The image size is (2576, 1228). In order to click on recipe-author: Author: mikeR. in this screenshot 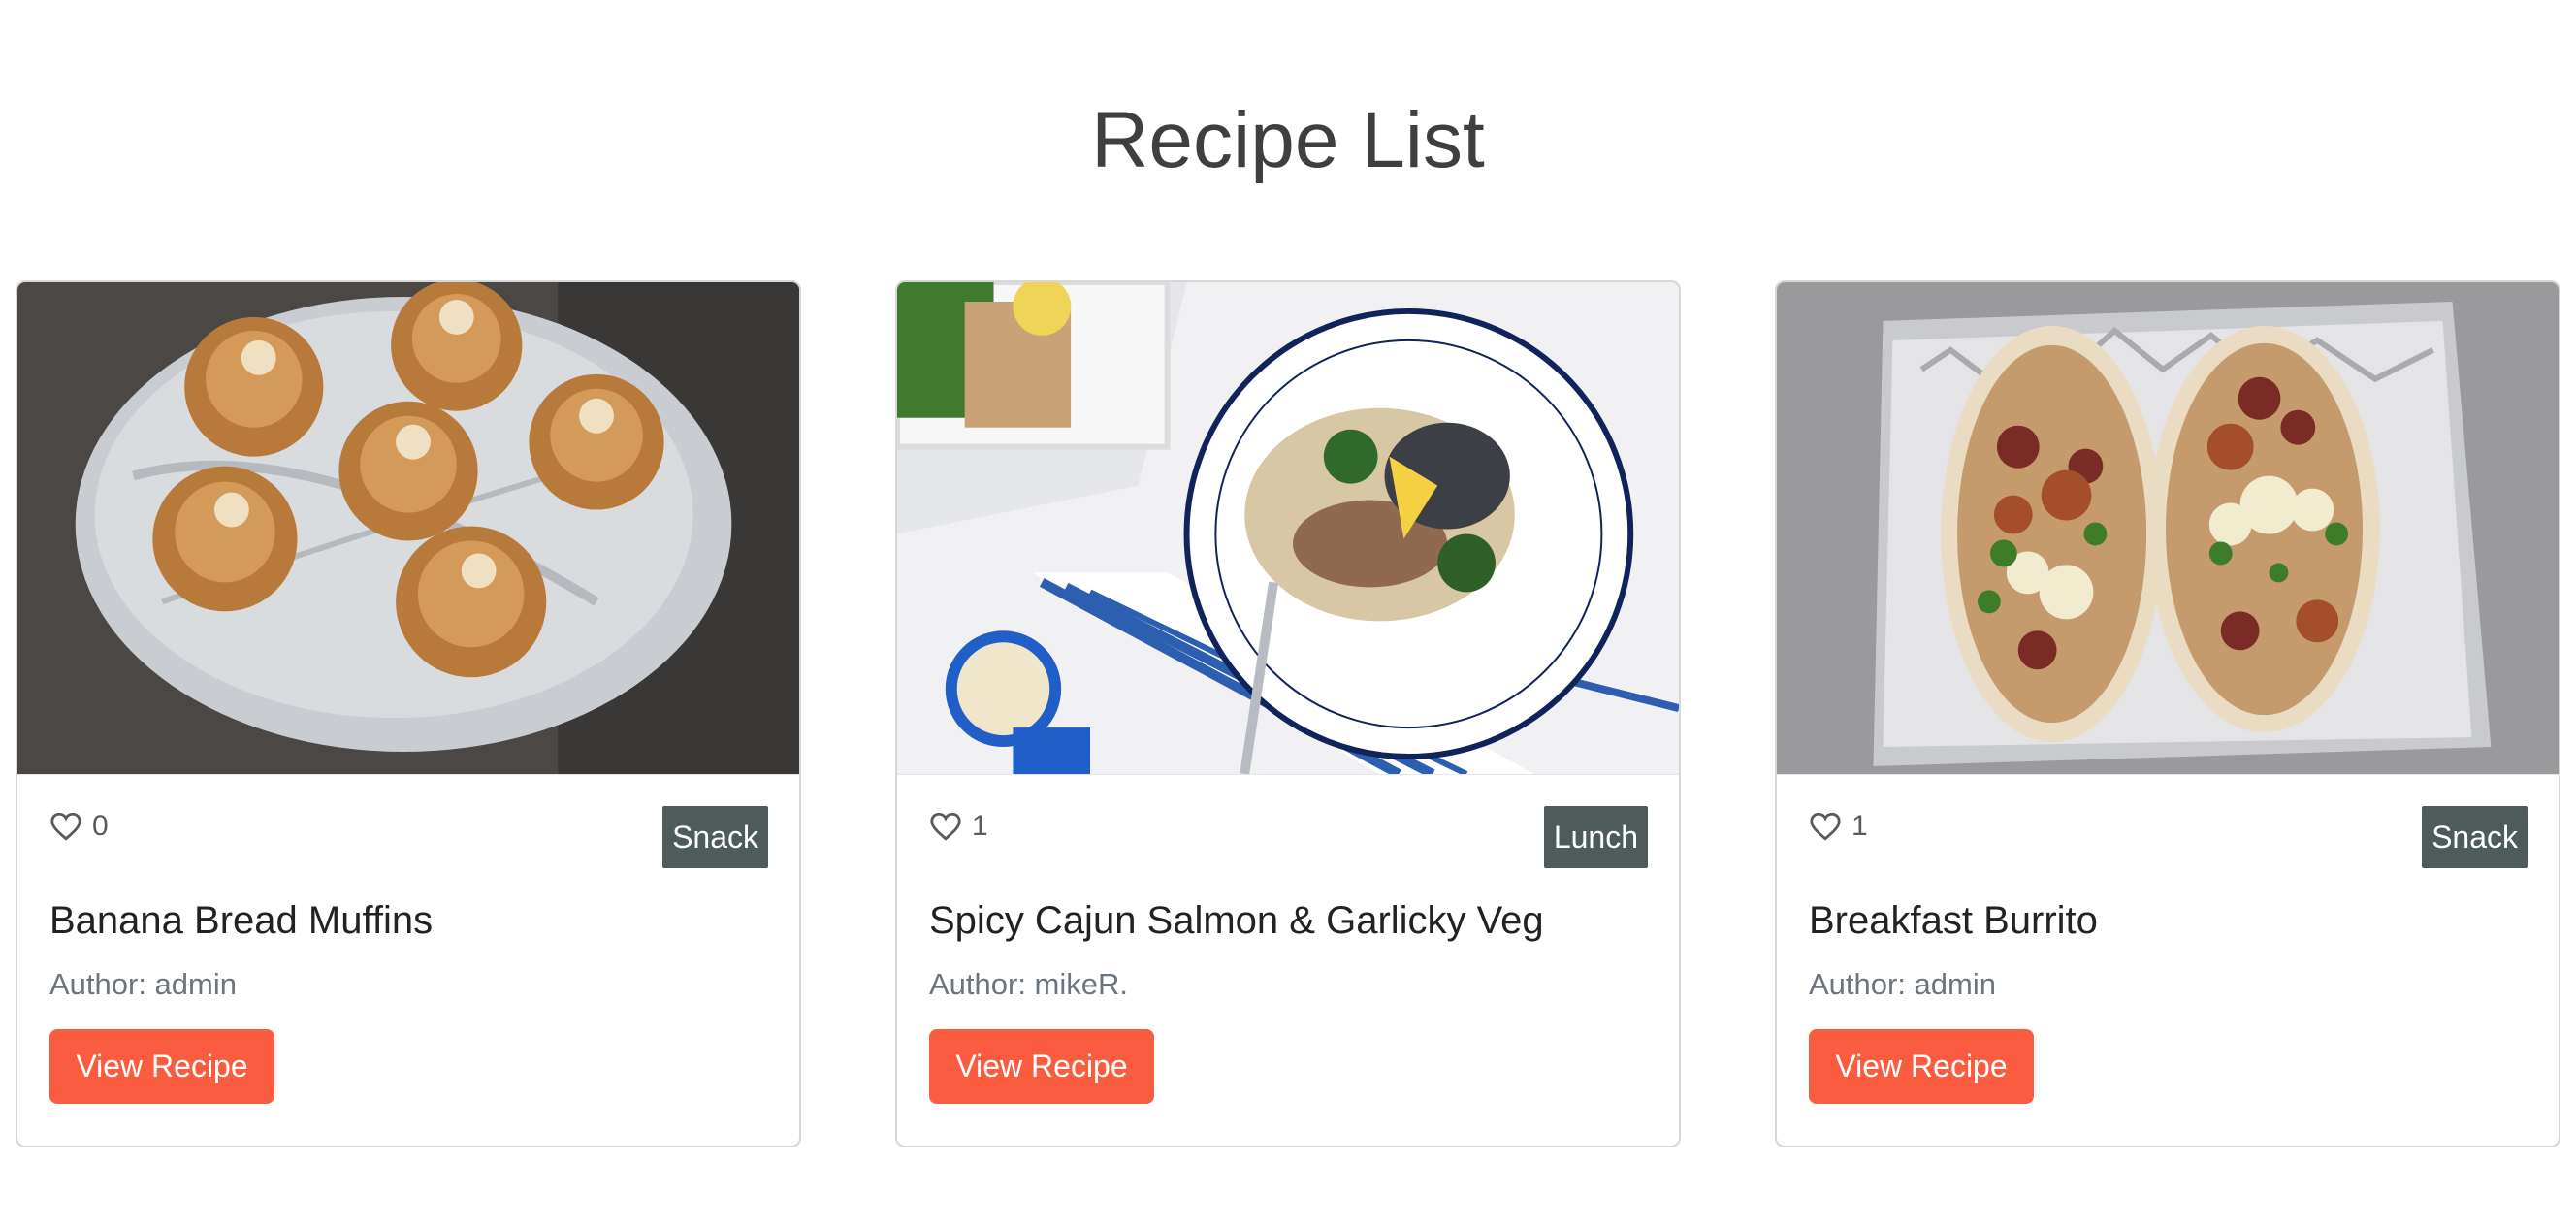, I will do `click(1029, 984)`.